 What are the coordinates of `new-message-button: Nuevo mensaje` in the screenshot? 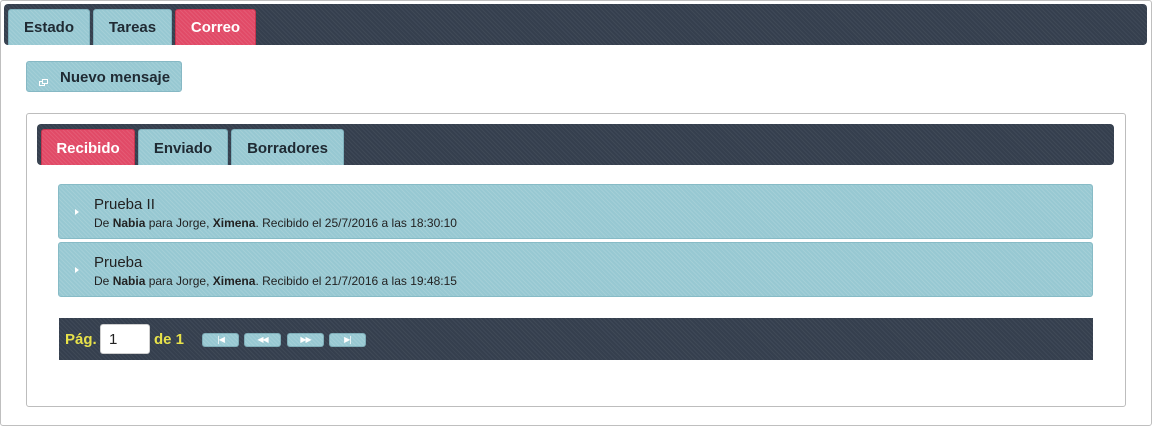 It's located at (104, 76).